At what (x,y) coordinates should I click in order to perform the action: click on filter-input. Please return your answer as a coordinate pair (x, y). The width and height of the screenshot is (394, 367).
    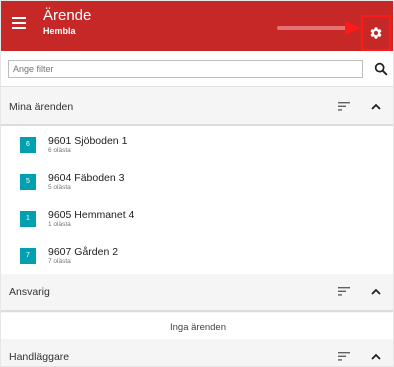
    Looking at the image, I should click on (185, 69).